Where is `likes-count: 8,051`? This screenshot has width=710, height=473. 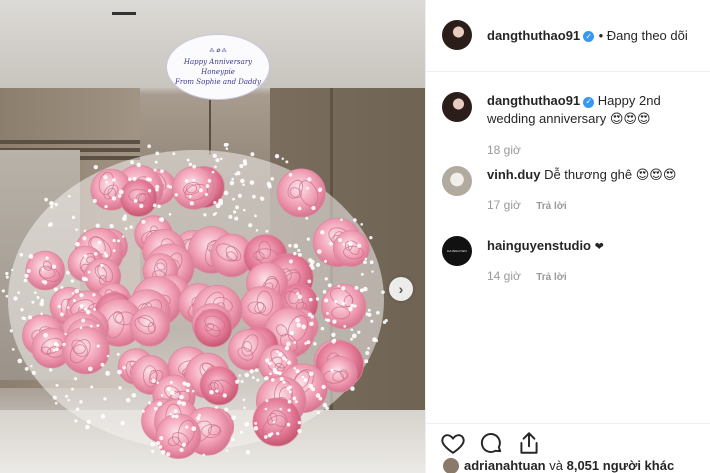
likes-count: 8,051 is located at coordinates (583, 465).